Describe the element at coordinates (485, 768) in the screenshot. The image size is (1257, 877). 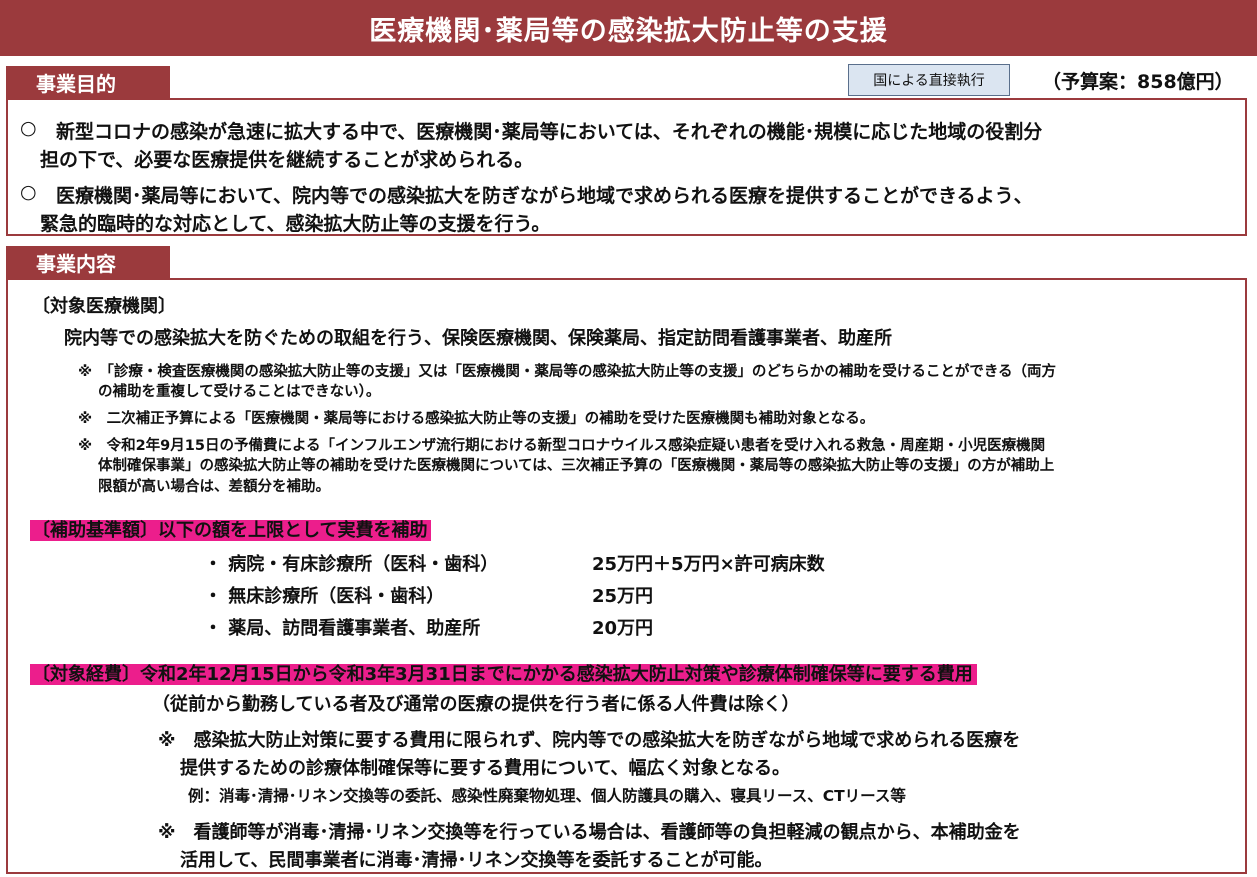
I see `expense-note-1-line2: 提供するための診療体制確保等に要する費用について、幅広く対象となる。` at that location.